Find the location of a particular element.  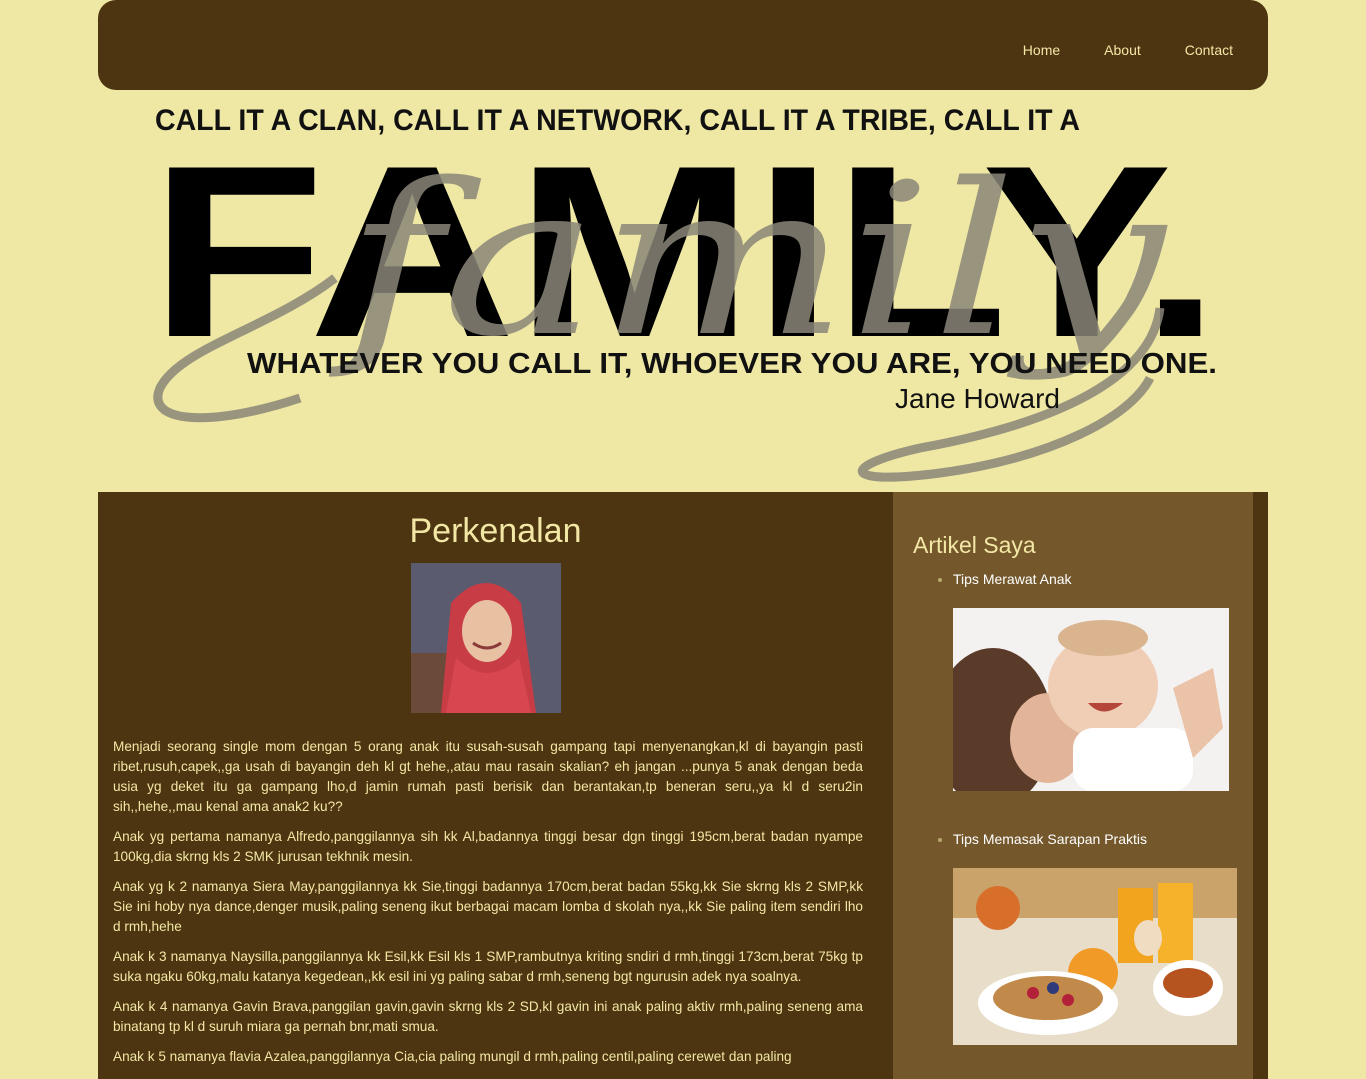

nav-contact-link: Contact is located at coordinates (1209, 50).